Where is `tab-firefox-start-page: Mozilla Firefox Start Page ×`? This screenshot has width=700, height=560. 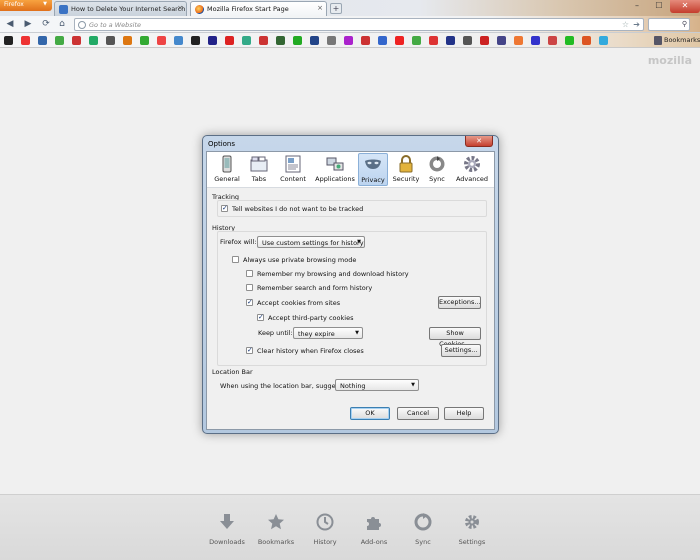
tab-firefox-start-page: Mozilla Firefox Start Page × is located at coordinates (258, 8).